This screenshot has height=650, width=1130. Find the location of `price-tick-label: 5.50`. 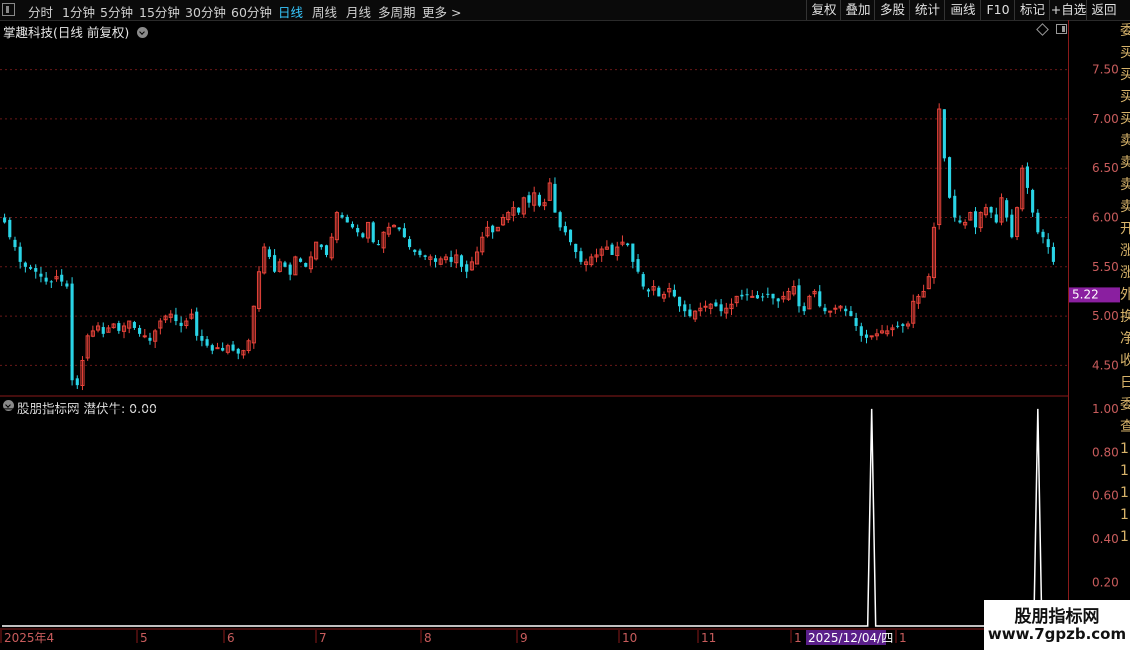

price-tick-label: 5.50 is located at coordinates (1105, 267).